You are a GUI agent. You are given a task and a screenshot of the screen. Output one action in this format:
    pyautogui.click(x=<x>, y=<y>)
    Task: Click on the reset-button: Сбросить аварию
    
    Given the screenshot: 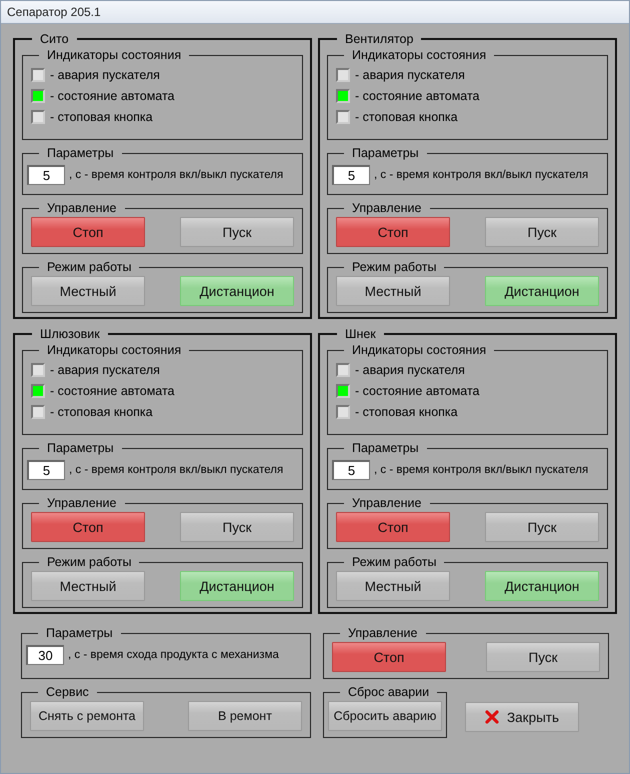 What is the action you would take?
    pyautogui.click(x=385, y=716)
    